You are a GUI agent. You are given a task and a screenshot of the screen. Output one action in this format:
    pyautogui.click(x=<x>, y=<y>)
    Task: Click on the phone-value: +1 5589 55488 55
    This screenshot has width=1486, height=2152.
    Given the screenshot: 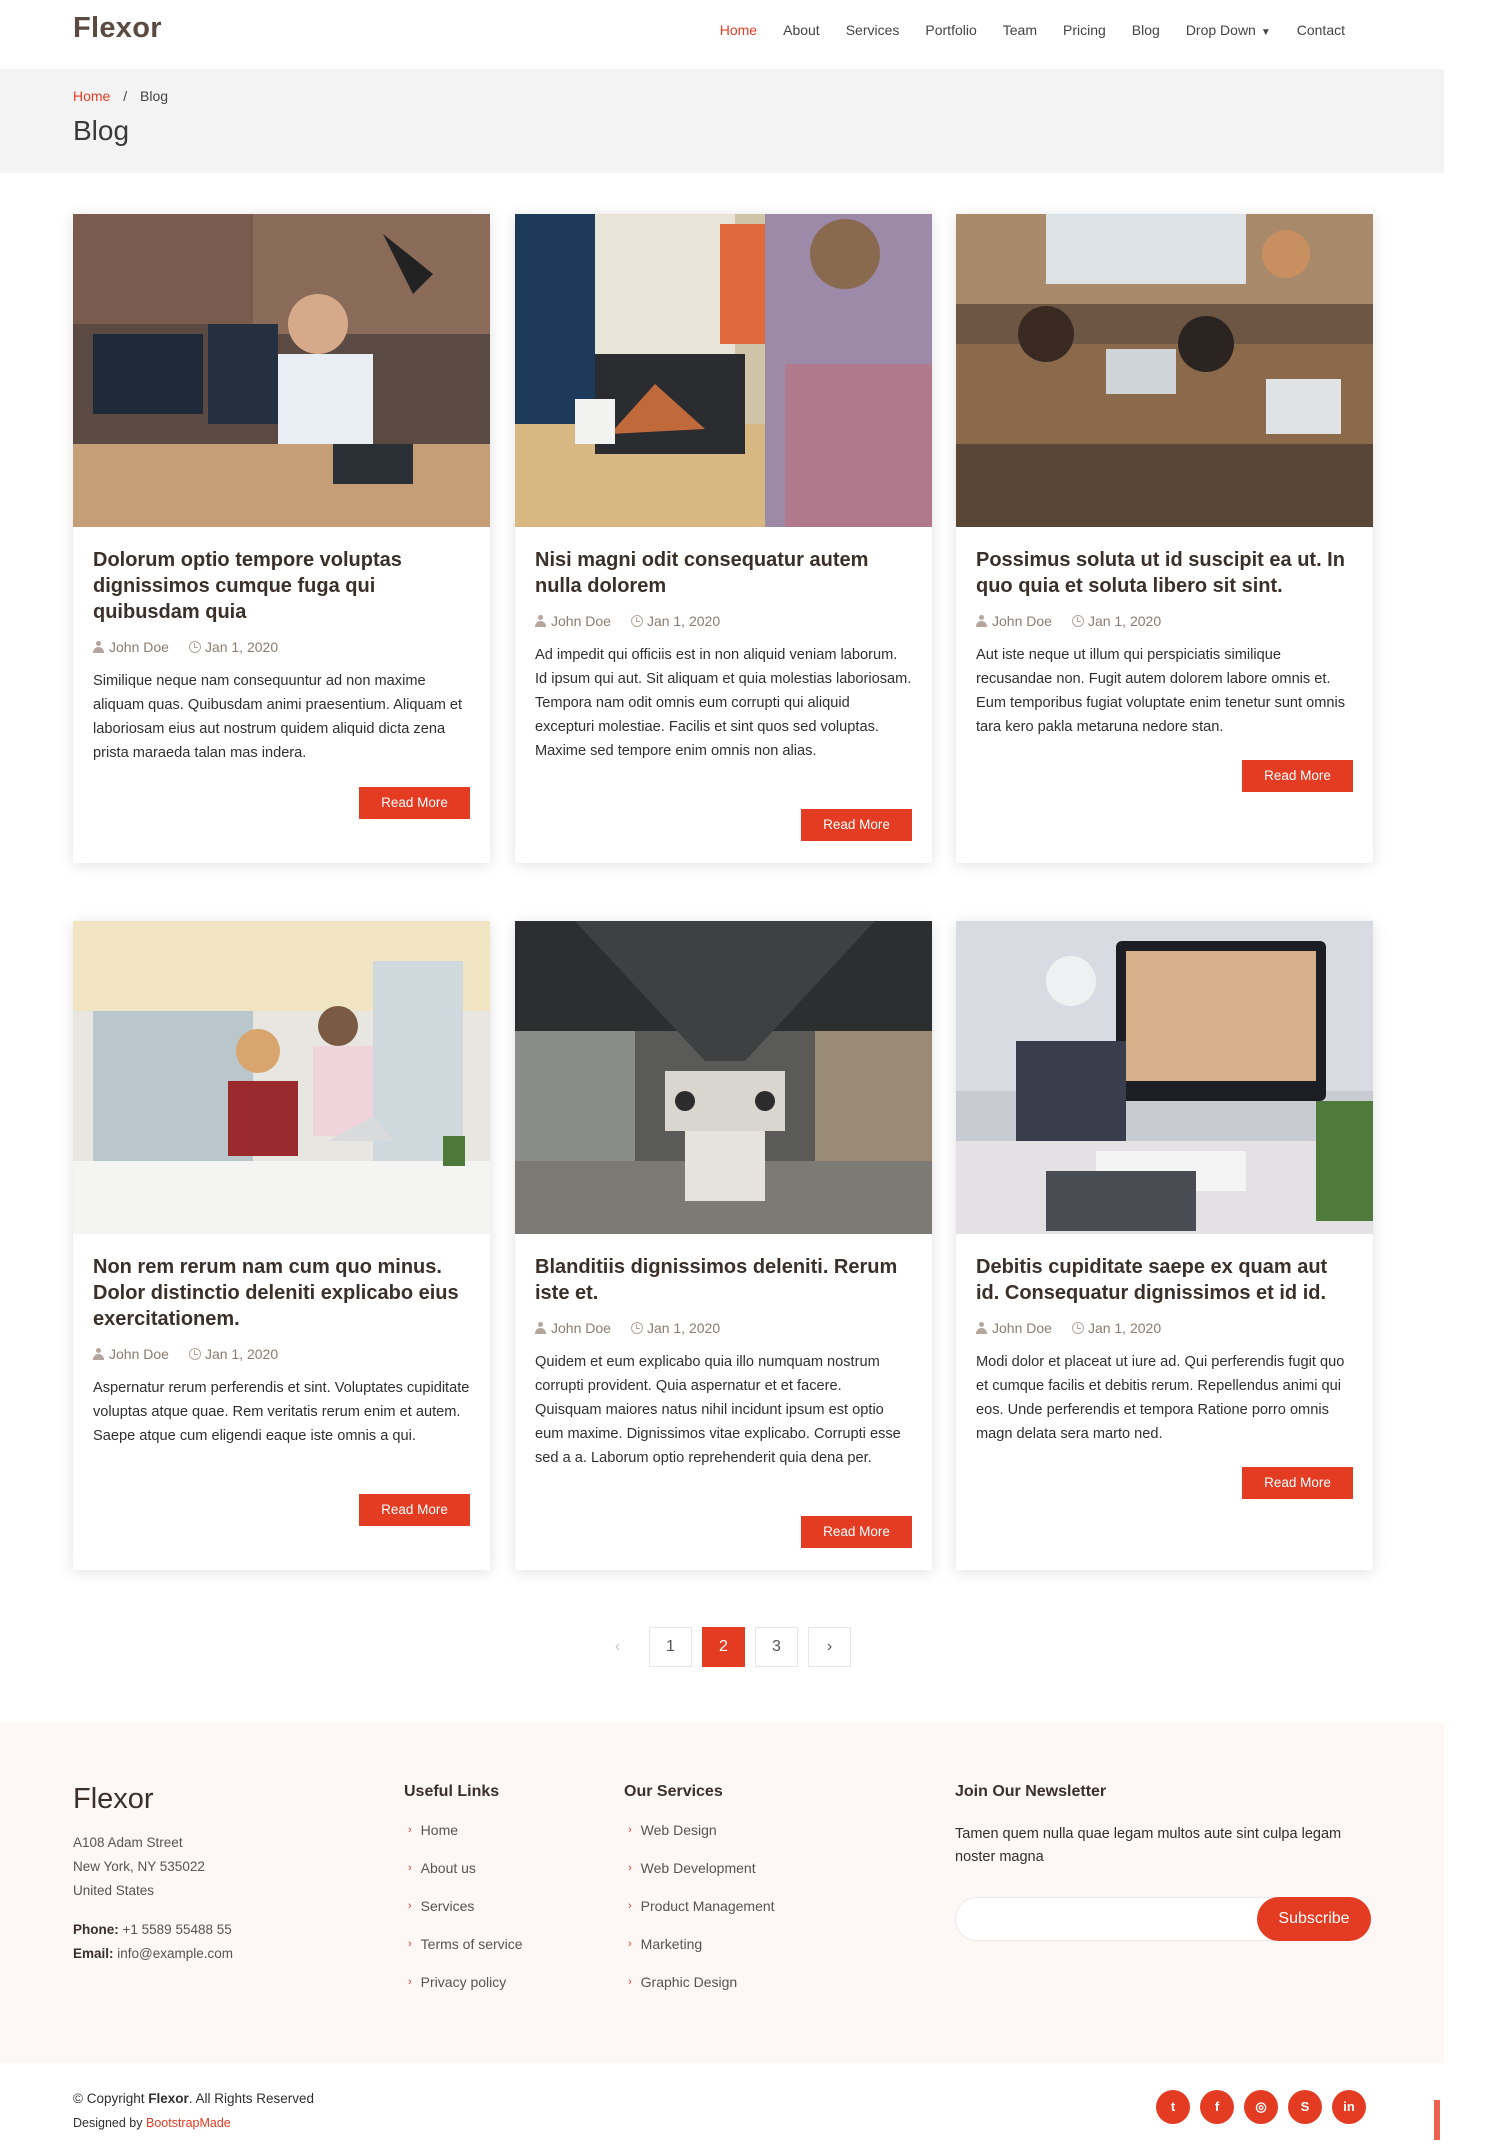 What is the action you would take?
    pyautogui.click(x=177, y=1929)
    